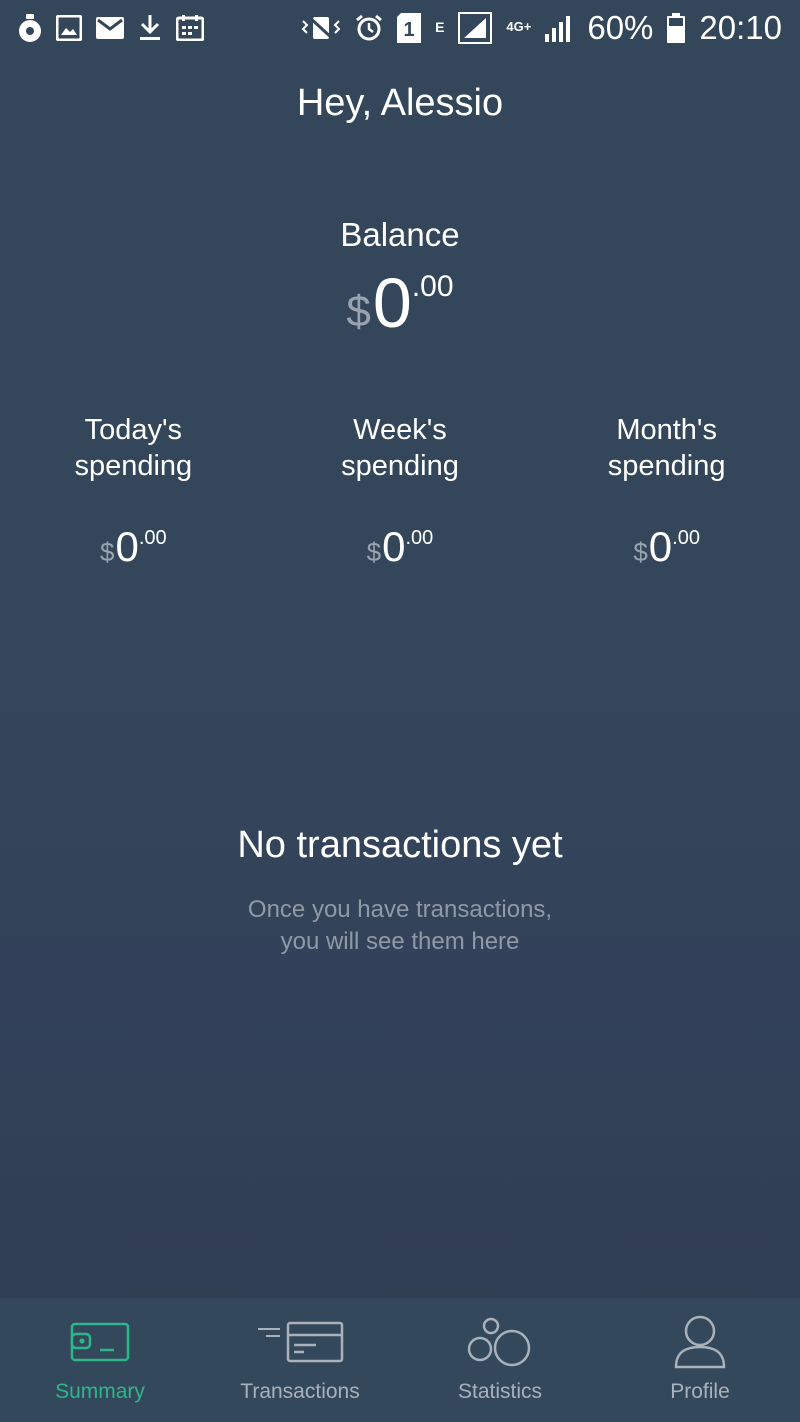  I want to click on download-icon, so click(150, 28).